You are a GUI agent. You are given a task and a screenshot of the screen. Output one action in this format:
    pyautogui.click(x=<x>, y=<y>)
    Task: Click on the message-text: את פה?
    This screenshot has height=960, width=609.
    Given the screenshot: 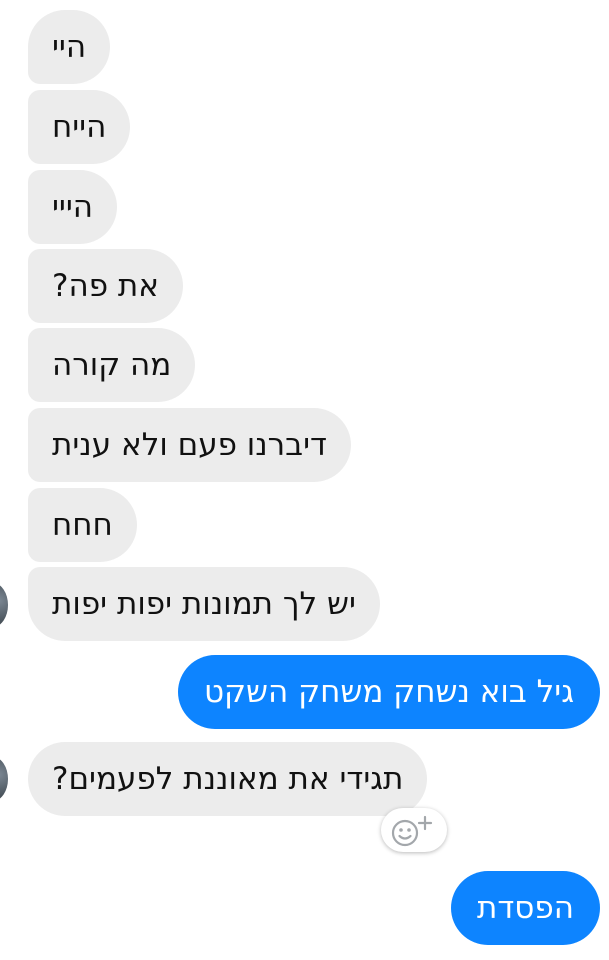 What is the action you would take?
    pyautogui.click(x=106, y=286)
    